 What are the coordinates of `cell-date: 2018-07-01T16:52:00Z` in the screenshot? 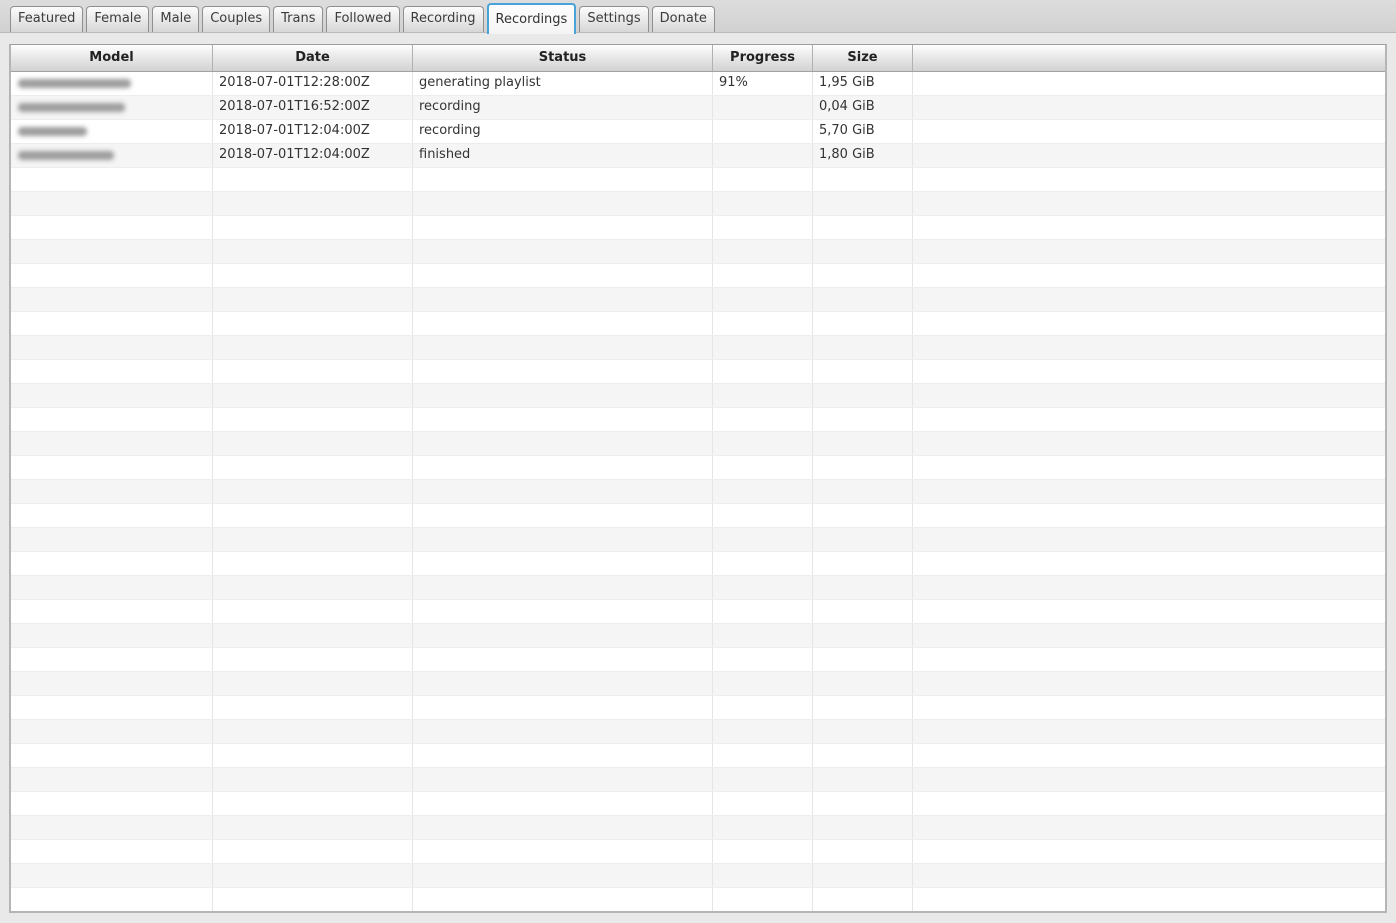 It's located at (313, 107).